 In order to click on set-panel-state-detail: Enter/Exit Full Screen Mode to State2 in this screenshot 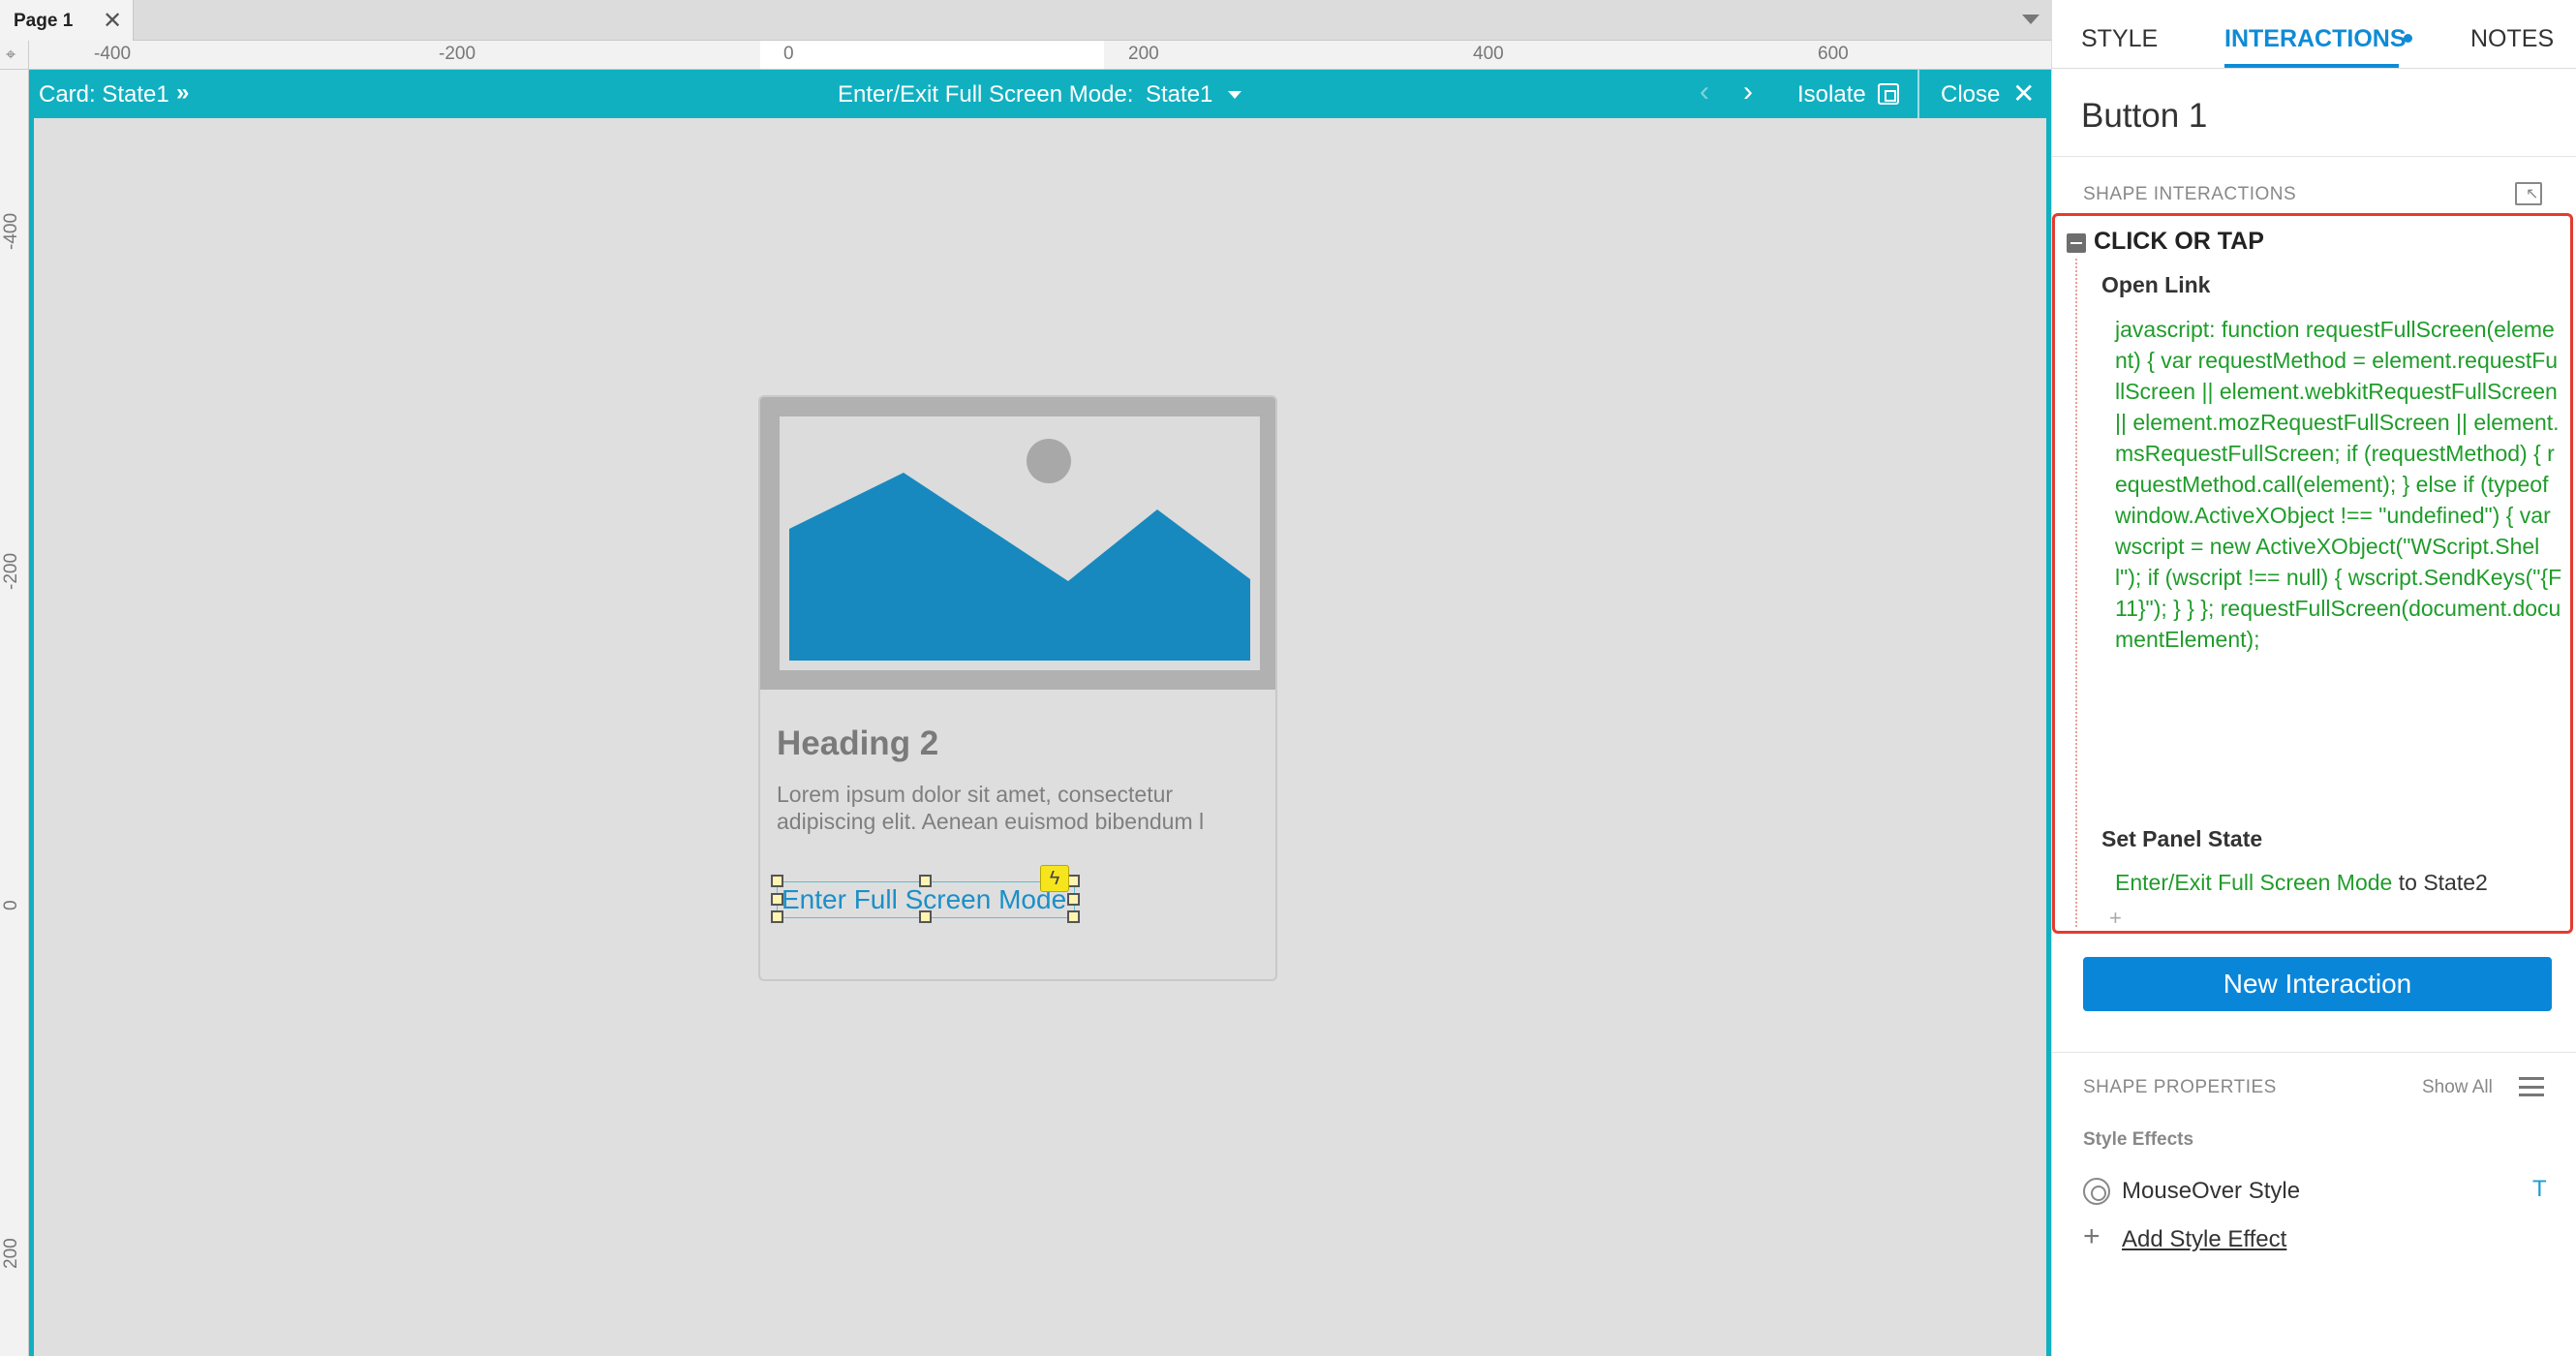, I will do `click(2301, 883)`.